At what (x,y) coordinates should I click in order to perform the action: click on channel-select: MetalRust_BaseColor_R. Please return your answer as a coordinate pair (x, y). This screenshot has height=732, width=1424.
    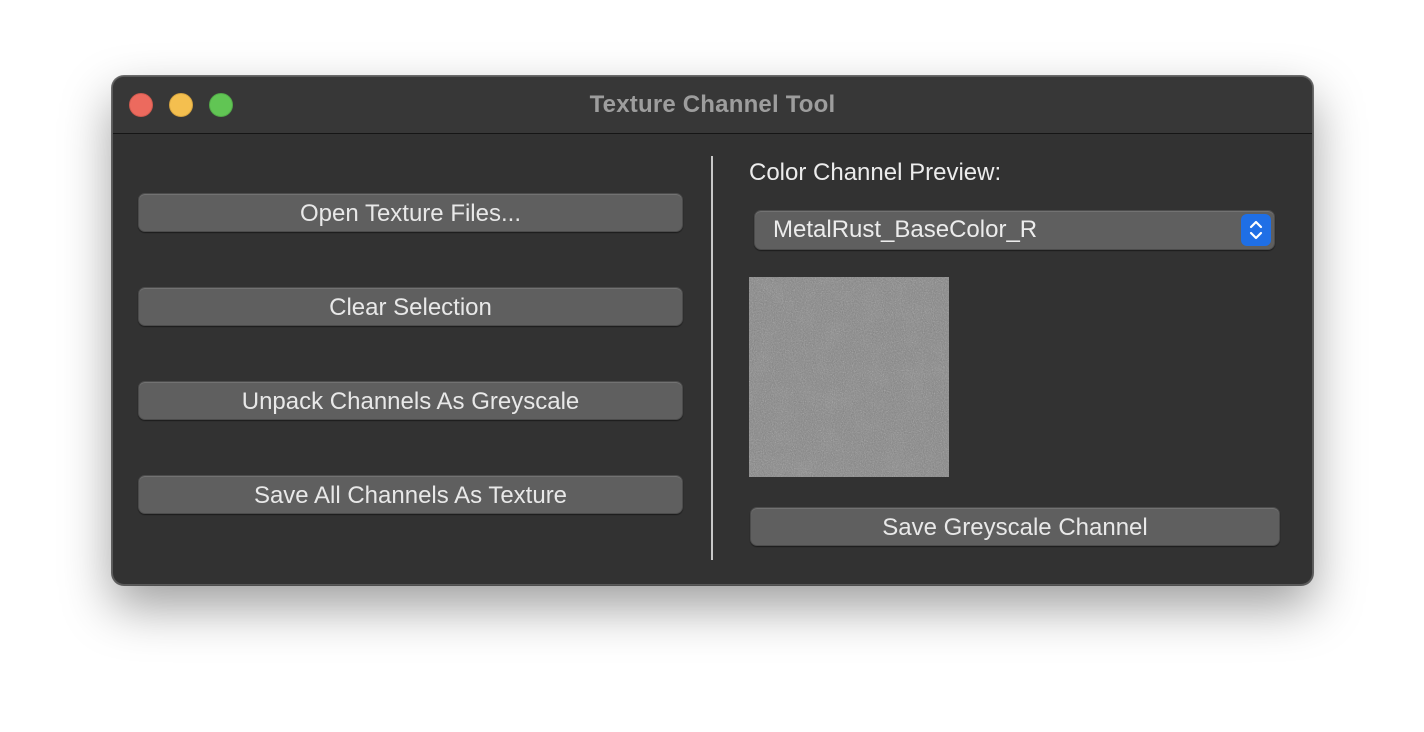
    Looking at the image, I should click on (1014, 230).